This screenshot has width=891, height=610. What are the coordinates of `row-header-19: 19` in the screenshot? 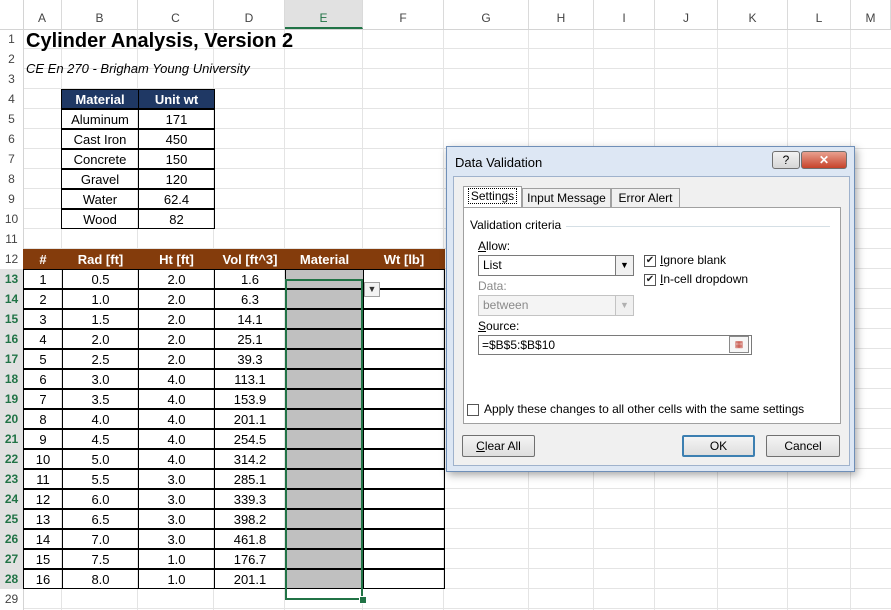 It's located at (11, 399).